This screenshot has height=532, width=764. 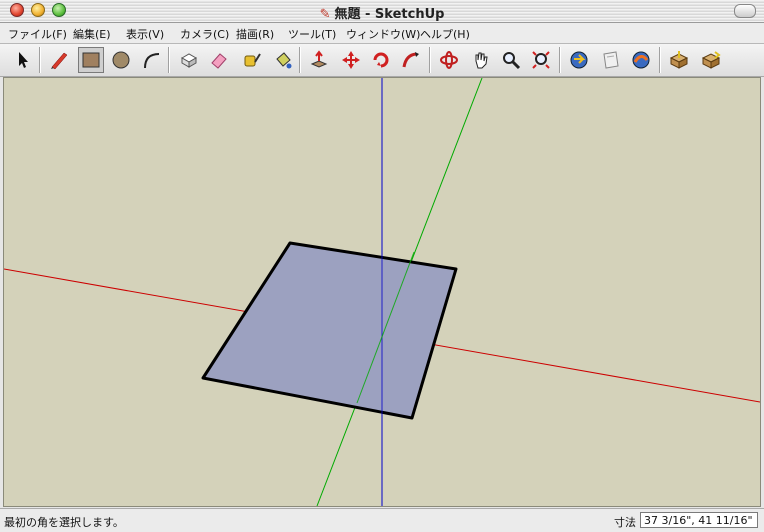 I want to click on select-arrow-icon, so click(x=23, y=60).